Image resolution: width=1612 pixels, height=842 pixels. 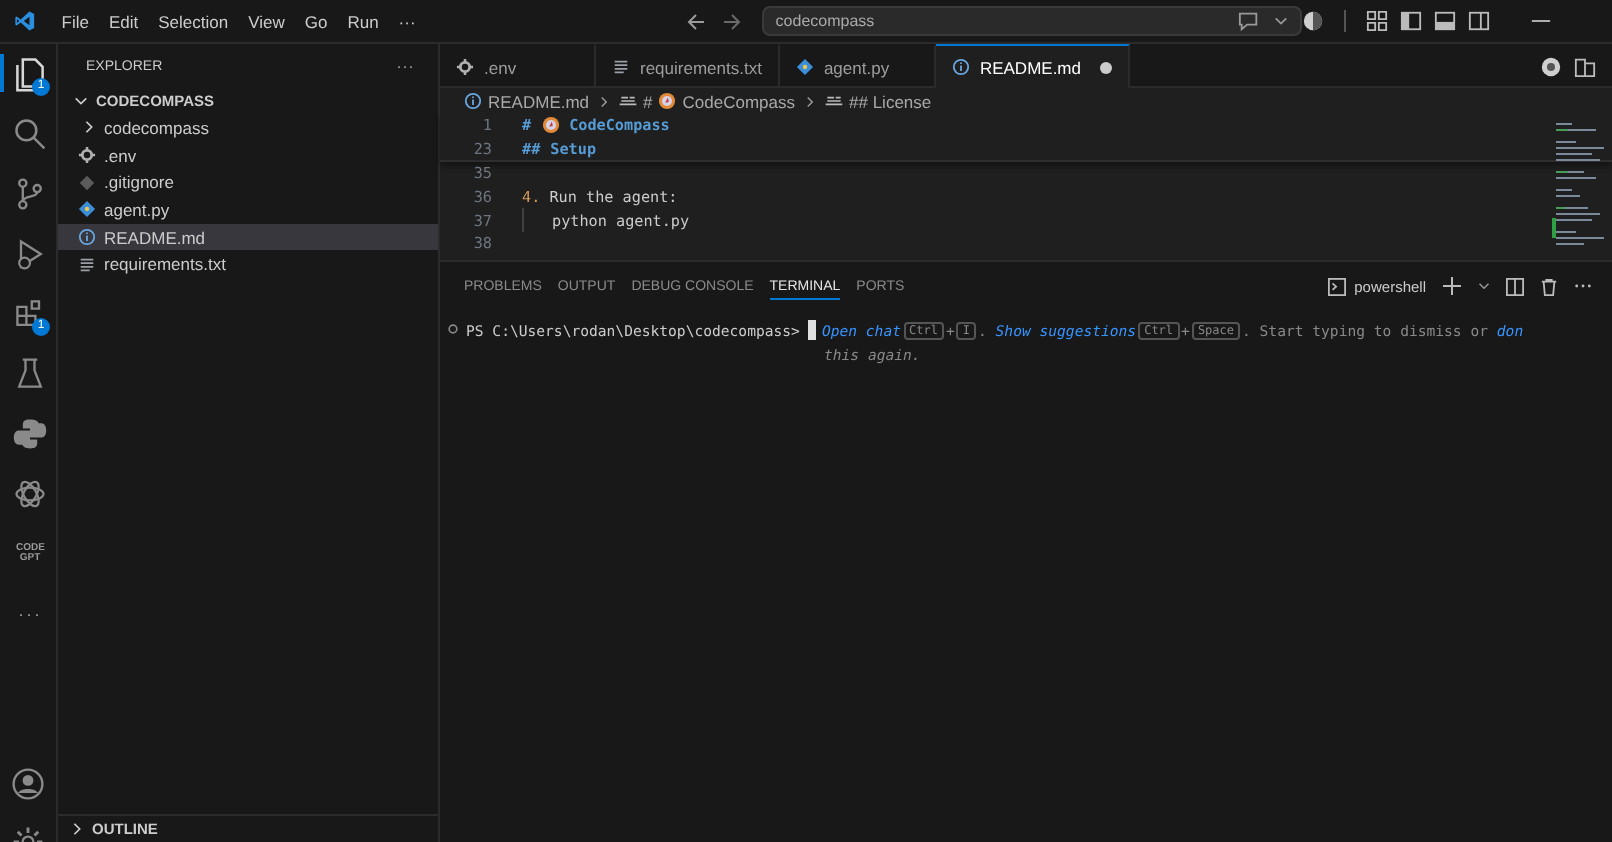 What do you see at coordinates (30, 73) in the screenshot?
I see `files-icon` at bounding box center [30, 73].